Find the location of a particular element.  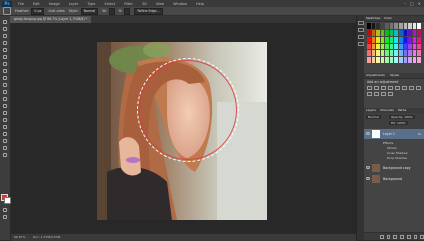

swatch-grid is located at coordinates (394, 43).